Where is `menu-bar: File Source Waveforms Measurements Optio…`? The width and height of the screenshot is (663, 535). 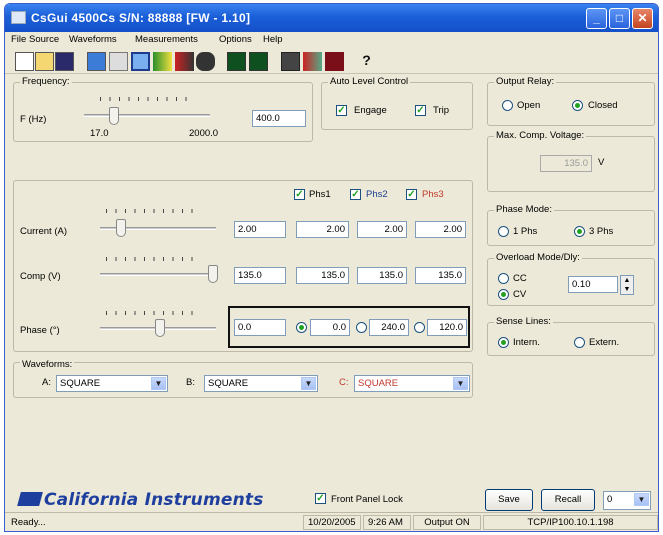 menu-bar: File Source Waveforms Measurements Optio… is located at coordinates (331, 40).